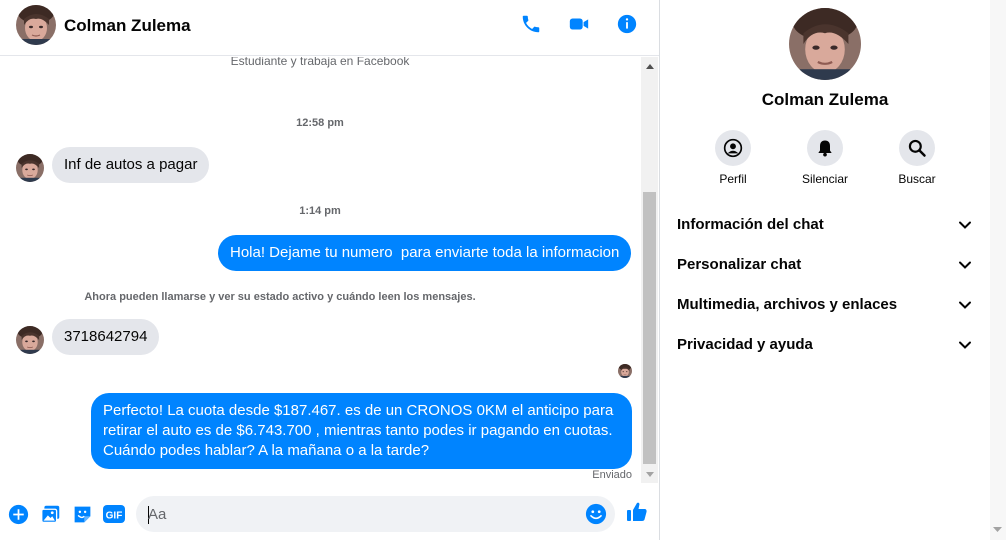 The height and width of the screenshot is (540, 1006). I want to click on thumbs-up-icon, so click(637, 512).